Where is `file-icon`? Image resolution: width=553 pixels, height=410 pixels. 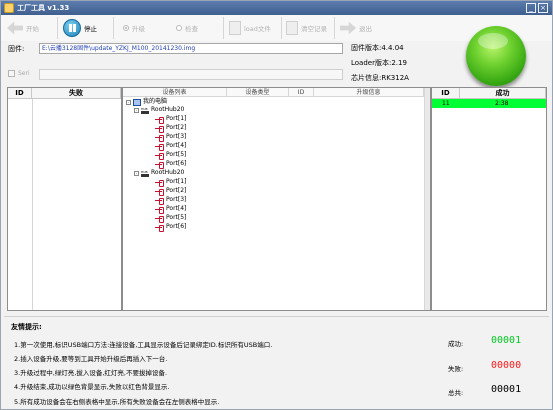
file-icon is located at coordinates (235, 28).